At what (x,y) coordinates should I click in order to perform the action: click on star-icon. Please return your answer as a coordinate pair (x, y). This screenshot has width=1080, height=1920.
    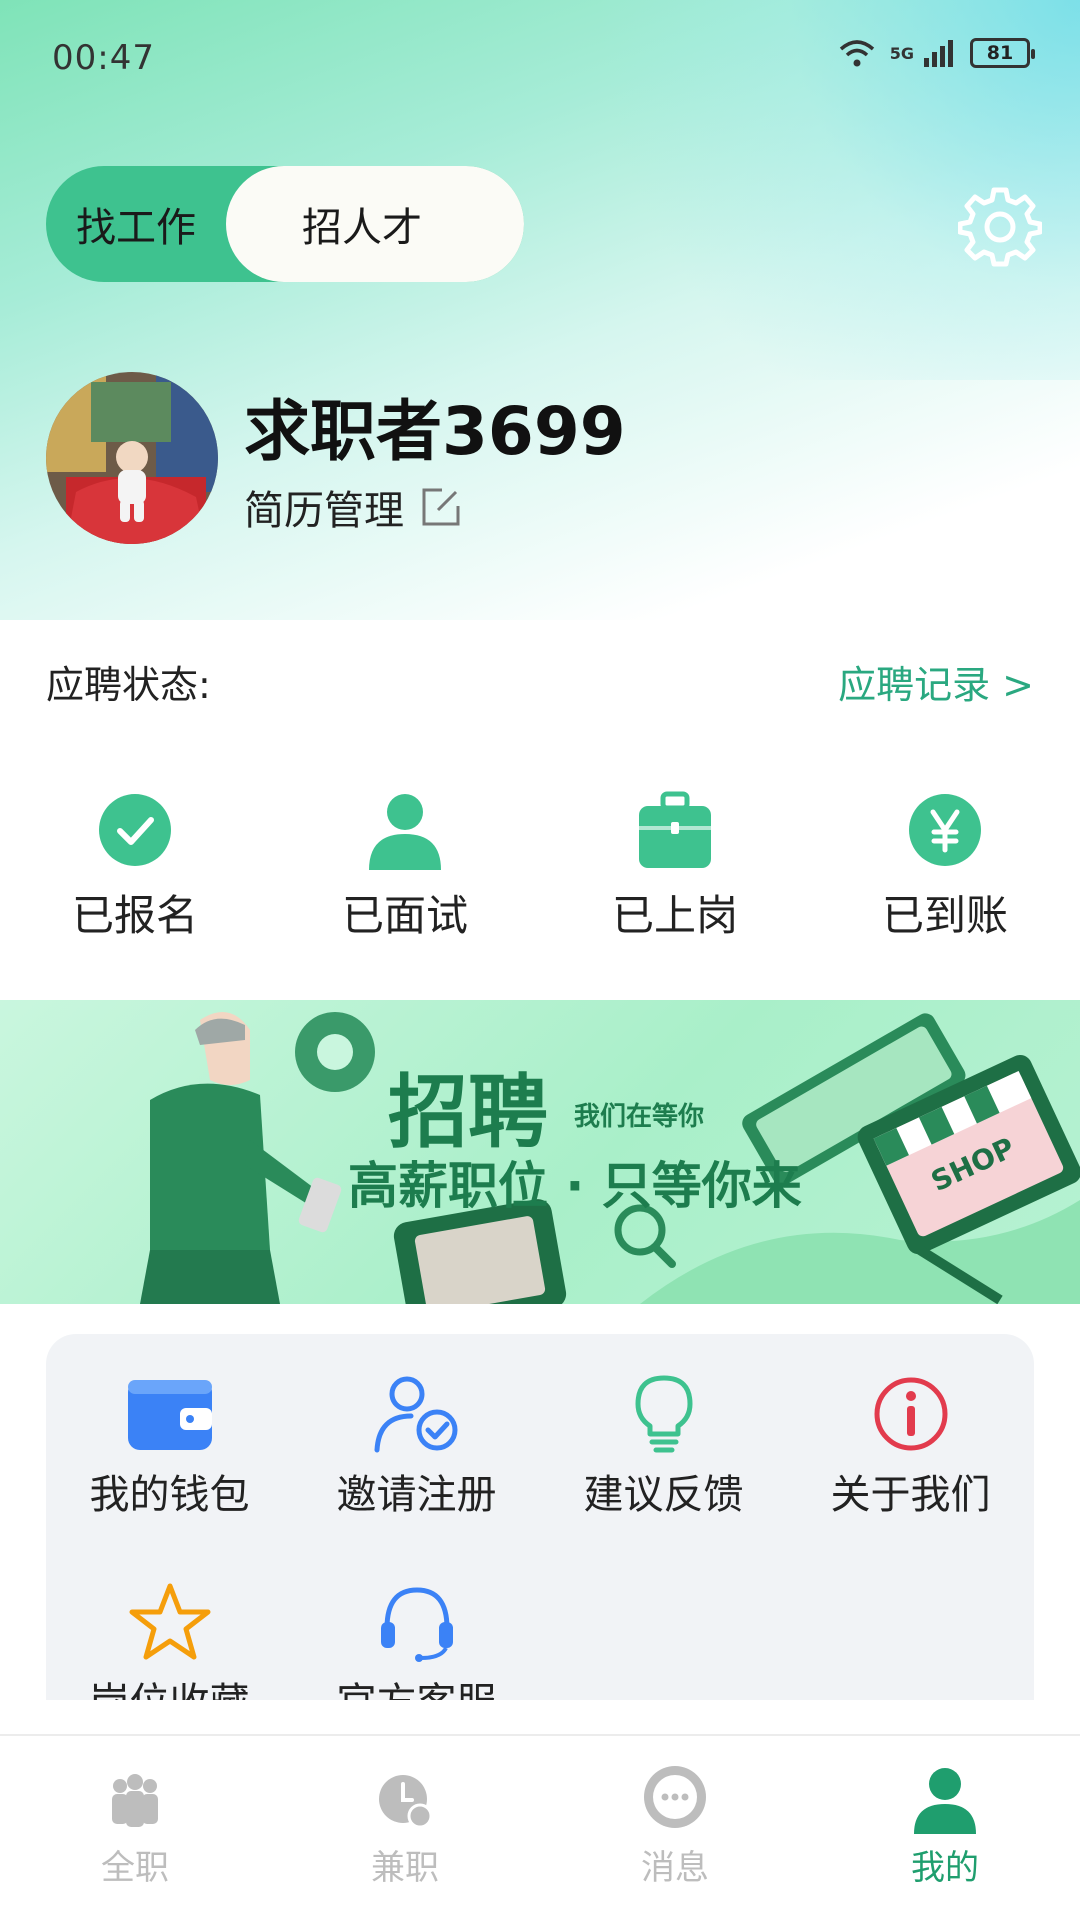
    Looking at the image, I should click on (169, 1621).